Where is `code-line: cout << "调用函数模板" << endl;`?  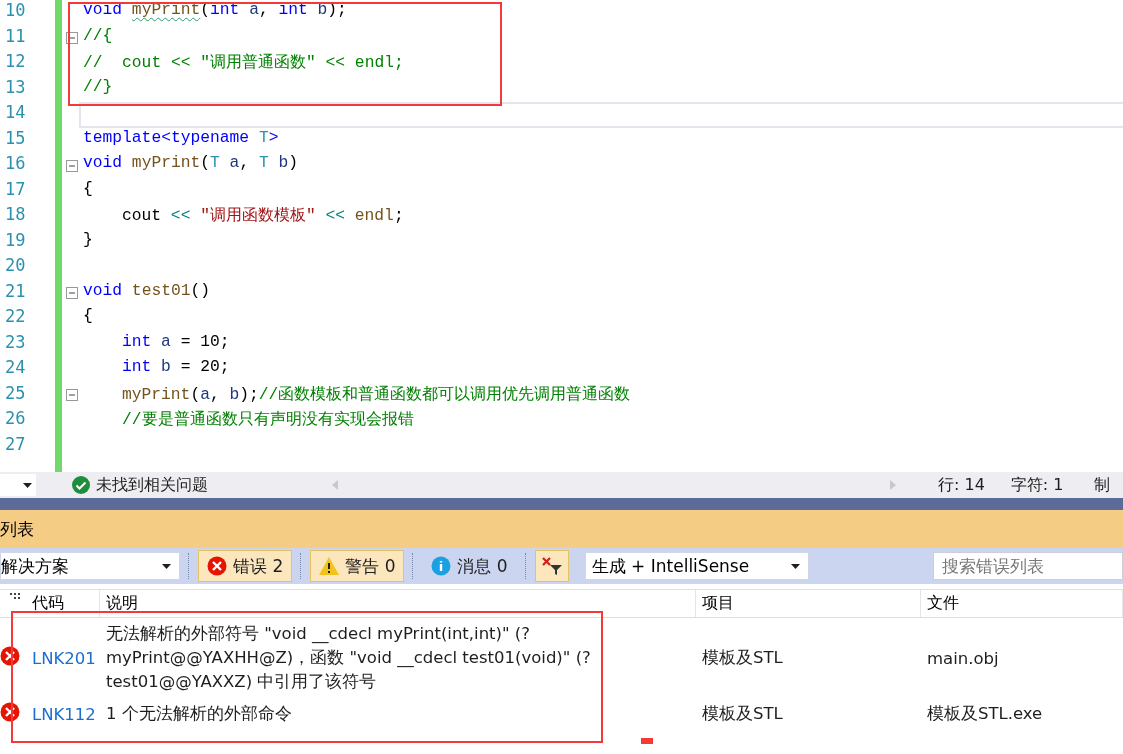 code-line: cout << "调用函数模板" << endl; is located at coordinates (263, 216).